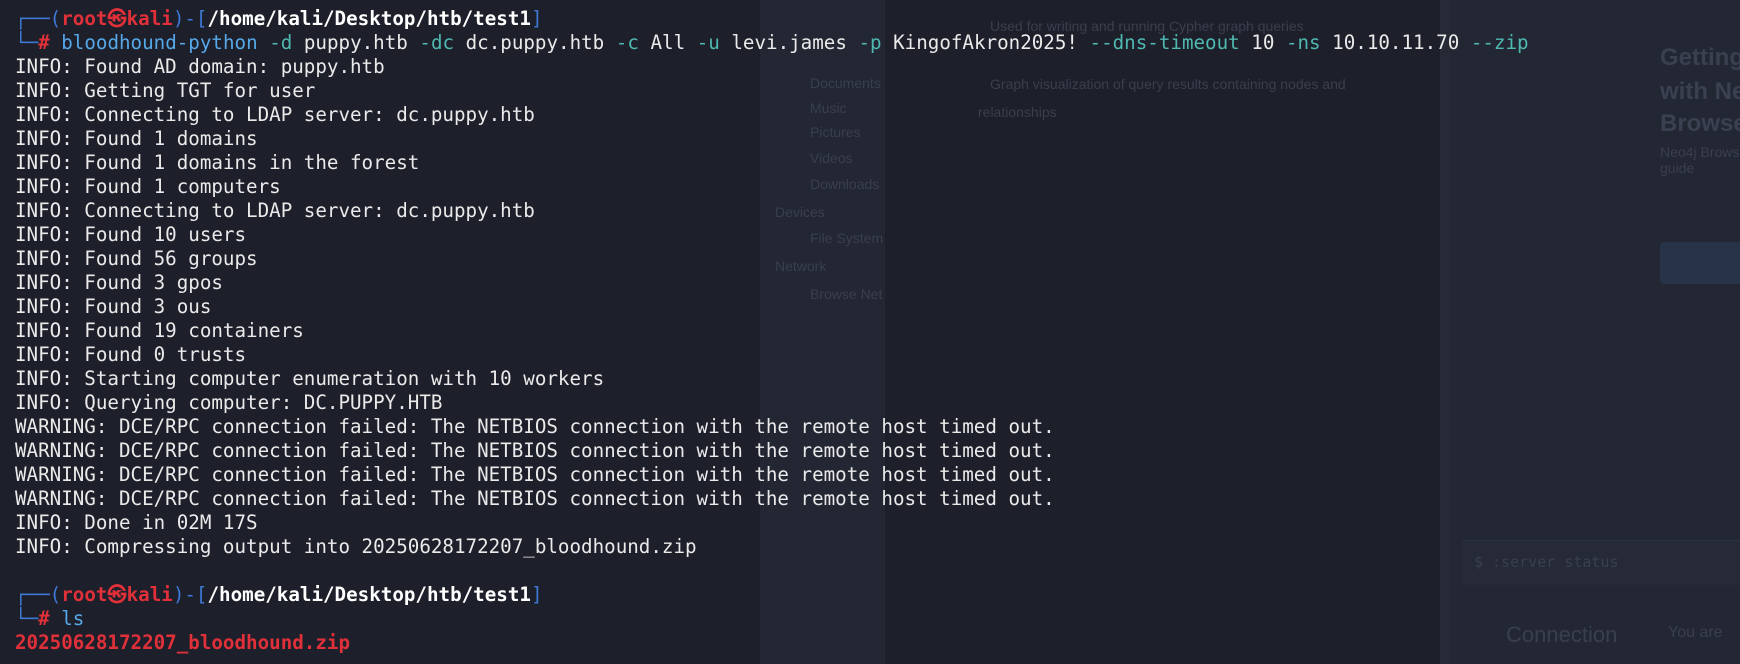 Image resolution: width=1740 pixels, height=664 pixels. What do you see at coordinates (877, 643) in the screenshot?
I see `ls-output-zip-file: 20250628172207_bloodhound.zip` at bounding box center [877, 643].